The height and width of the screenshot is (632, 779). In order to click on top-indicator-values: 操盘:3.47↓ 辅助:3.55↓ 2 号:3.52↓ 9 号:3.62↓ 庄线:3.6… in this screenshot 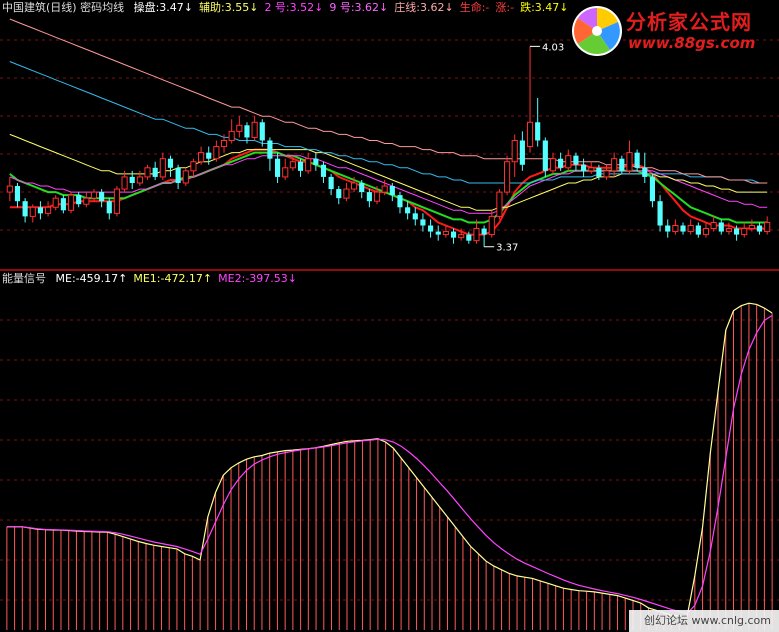, I will do `click(354, 7)`.